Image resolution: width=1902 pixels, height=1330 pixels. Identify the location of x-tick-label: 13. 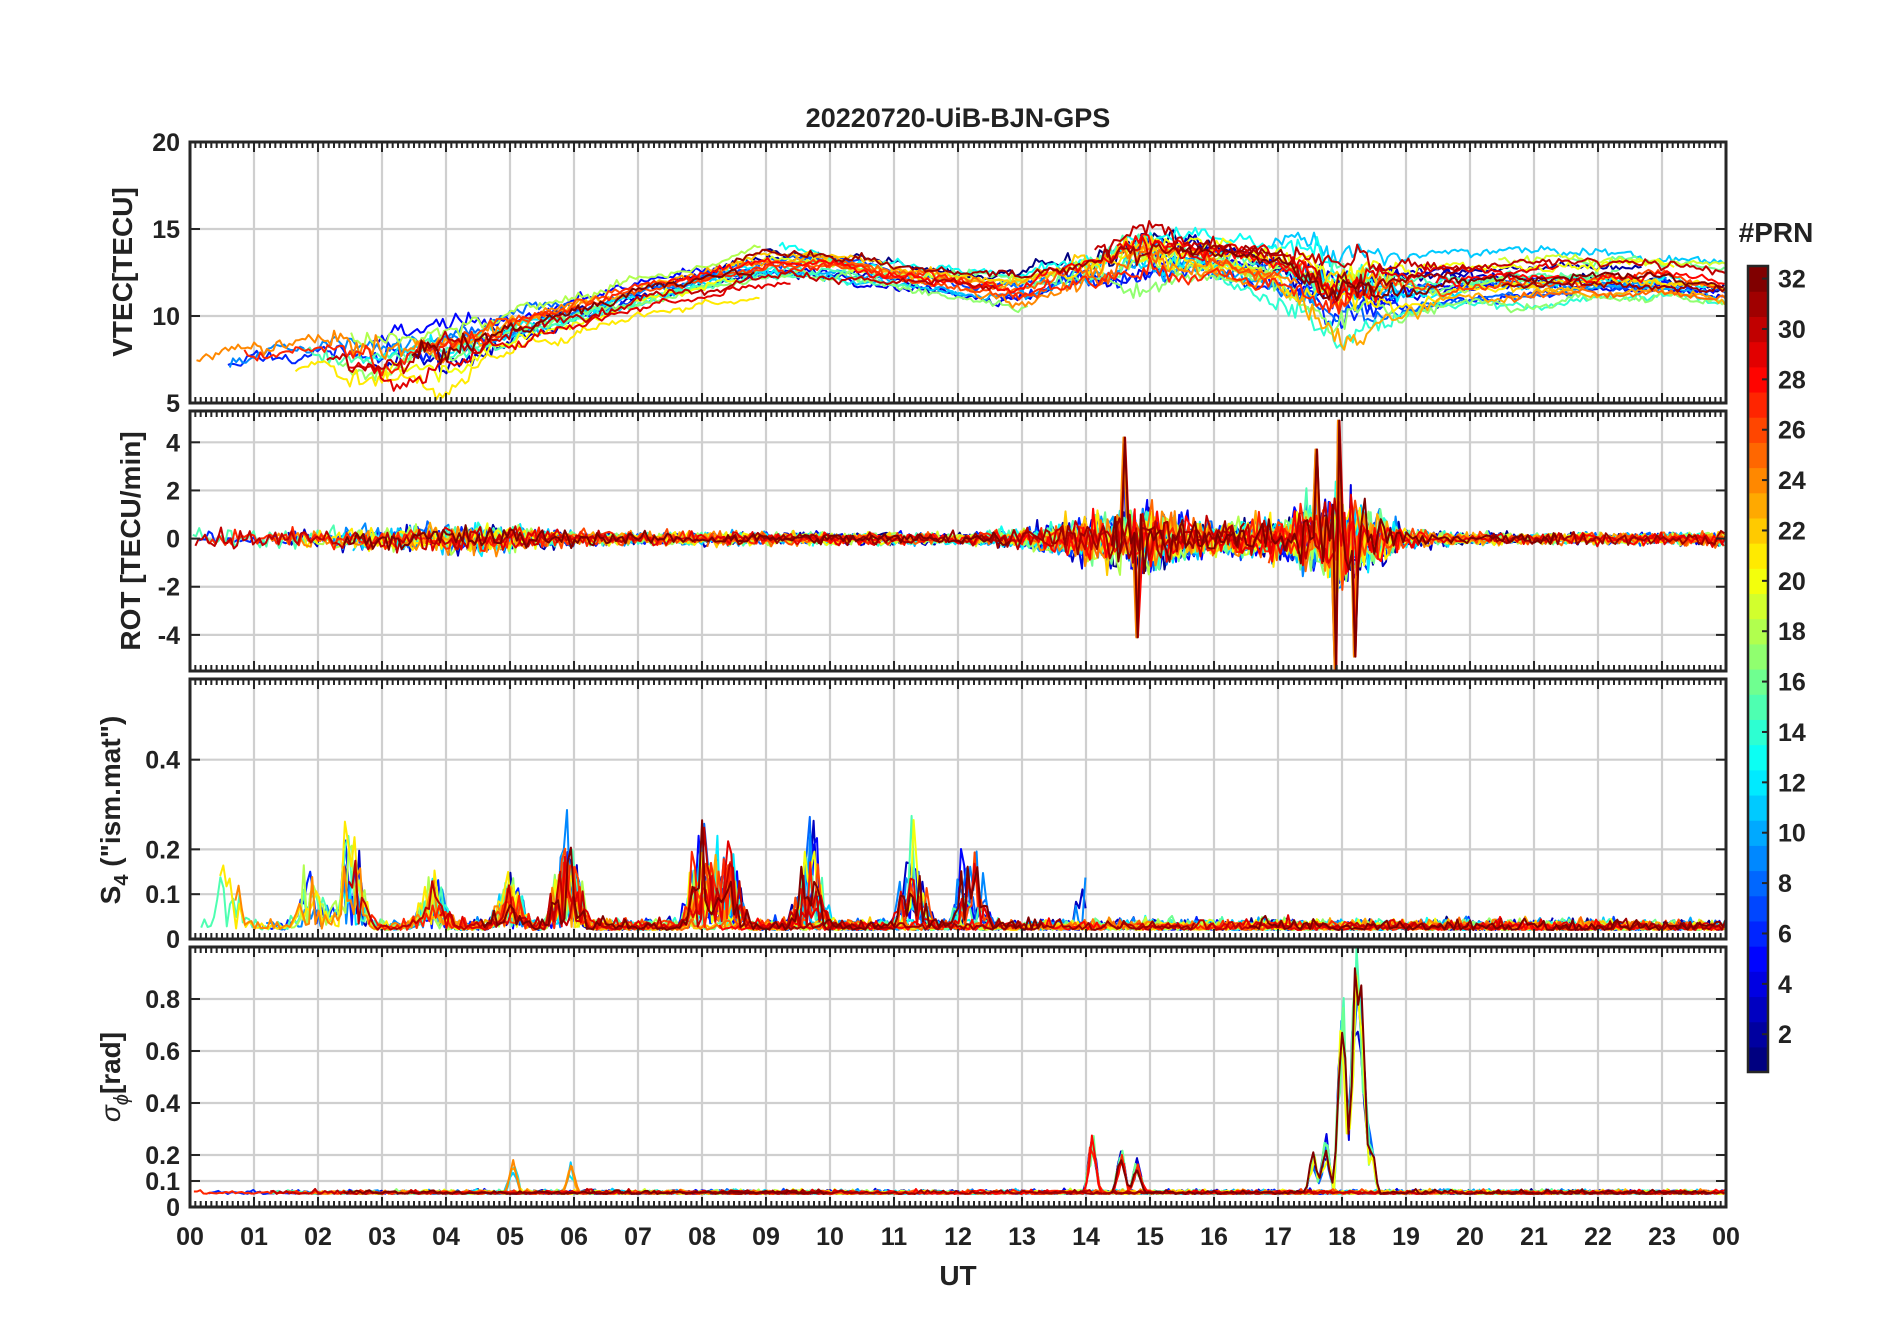
(1022, 1237).